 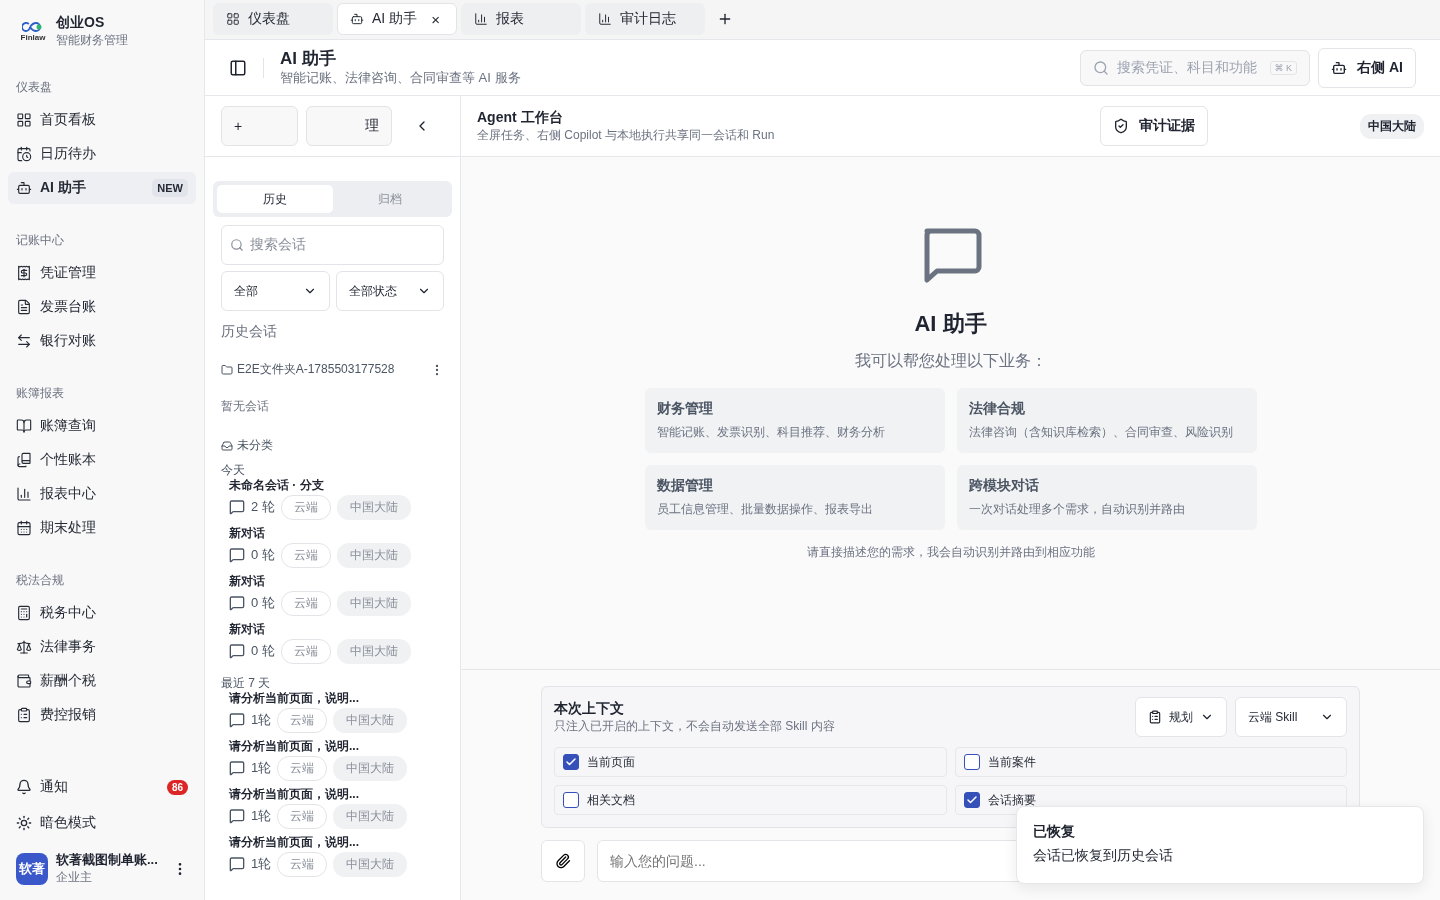 What do you see at coordinates (275, 199) in the screenshot?
I see `view-tab: 历史` at bounding box center [275, 199].